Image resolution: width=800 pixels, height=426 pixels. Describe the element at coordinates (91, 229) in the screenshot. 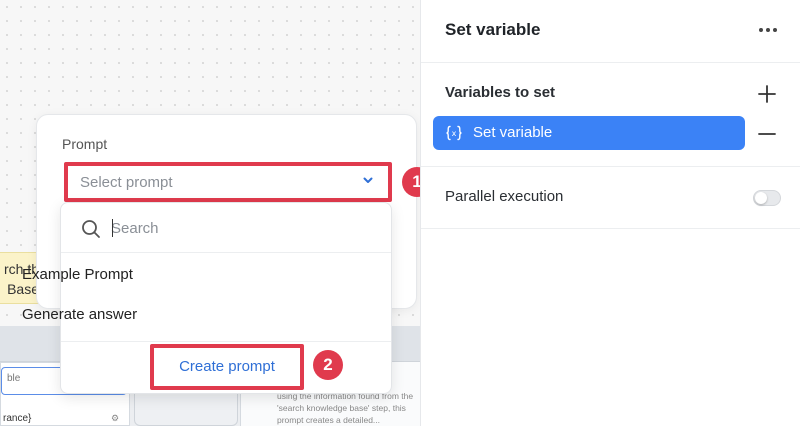

I see `search-icon` at that location.